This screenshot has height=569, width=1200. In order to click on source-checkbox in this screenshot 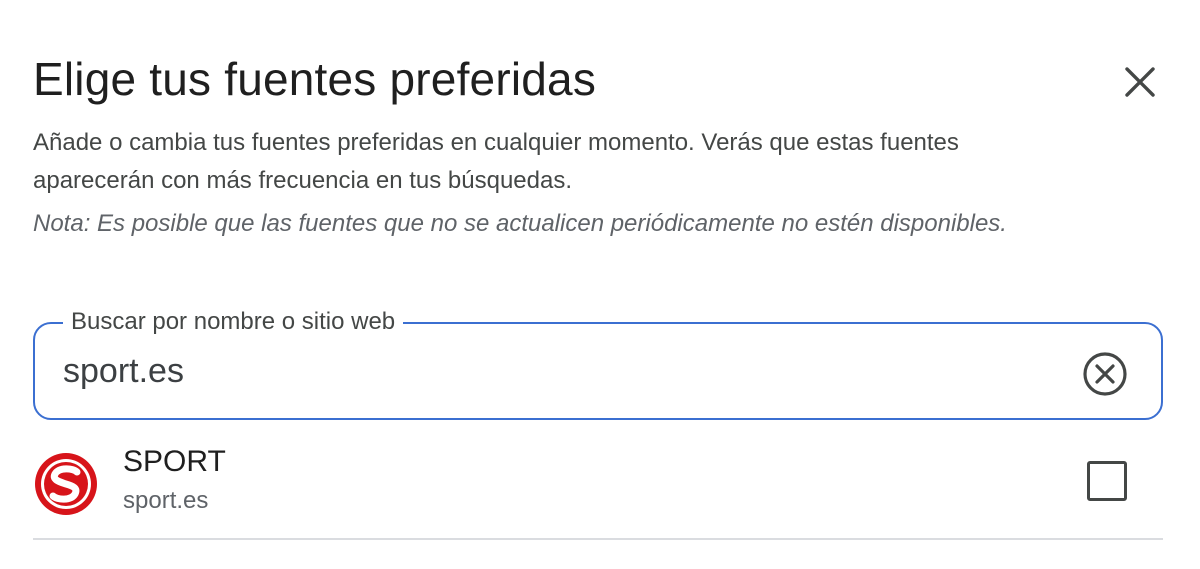, I will do `click(1107, 481)`.